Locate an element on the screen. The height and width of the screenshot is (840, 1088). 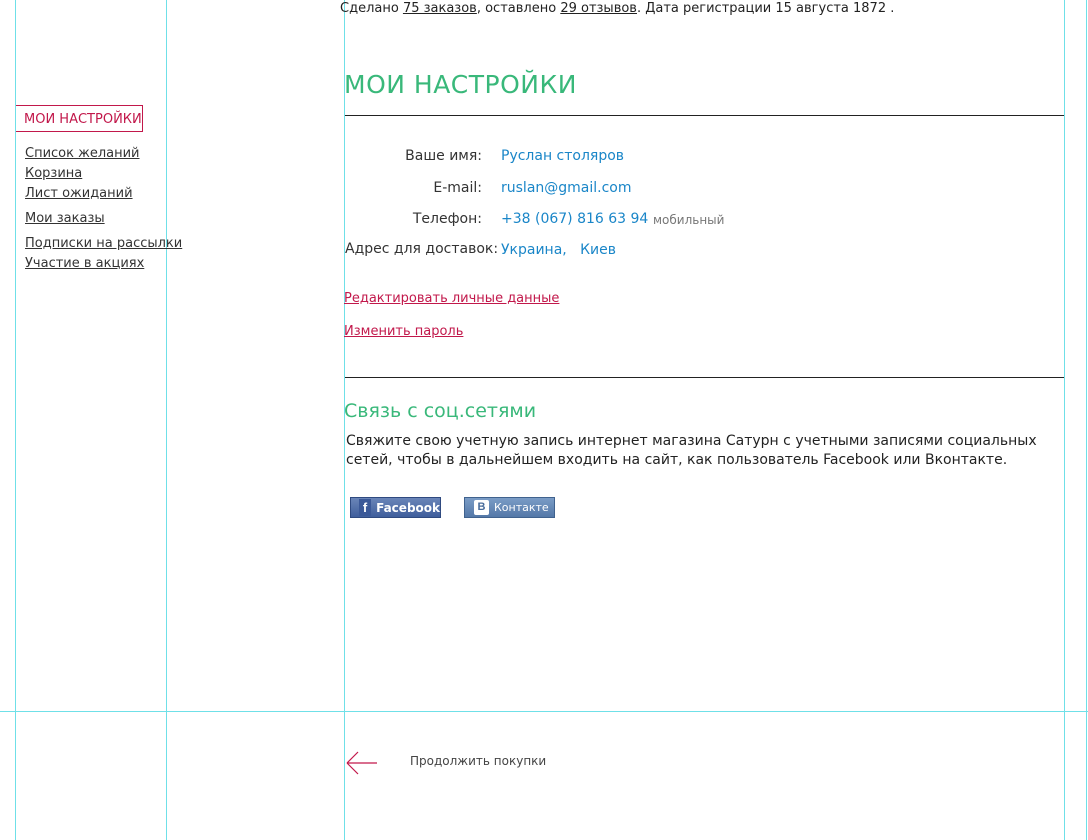
facebook-button-label: Facebook is located at coordinates (408, 507).